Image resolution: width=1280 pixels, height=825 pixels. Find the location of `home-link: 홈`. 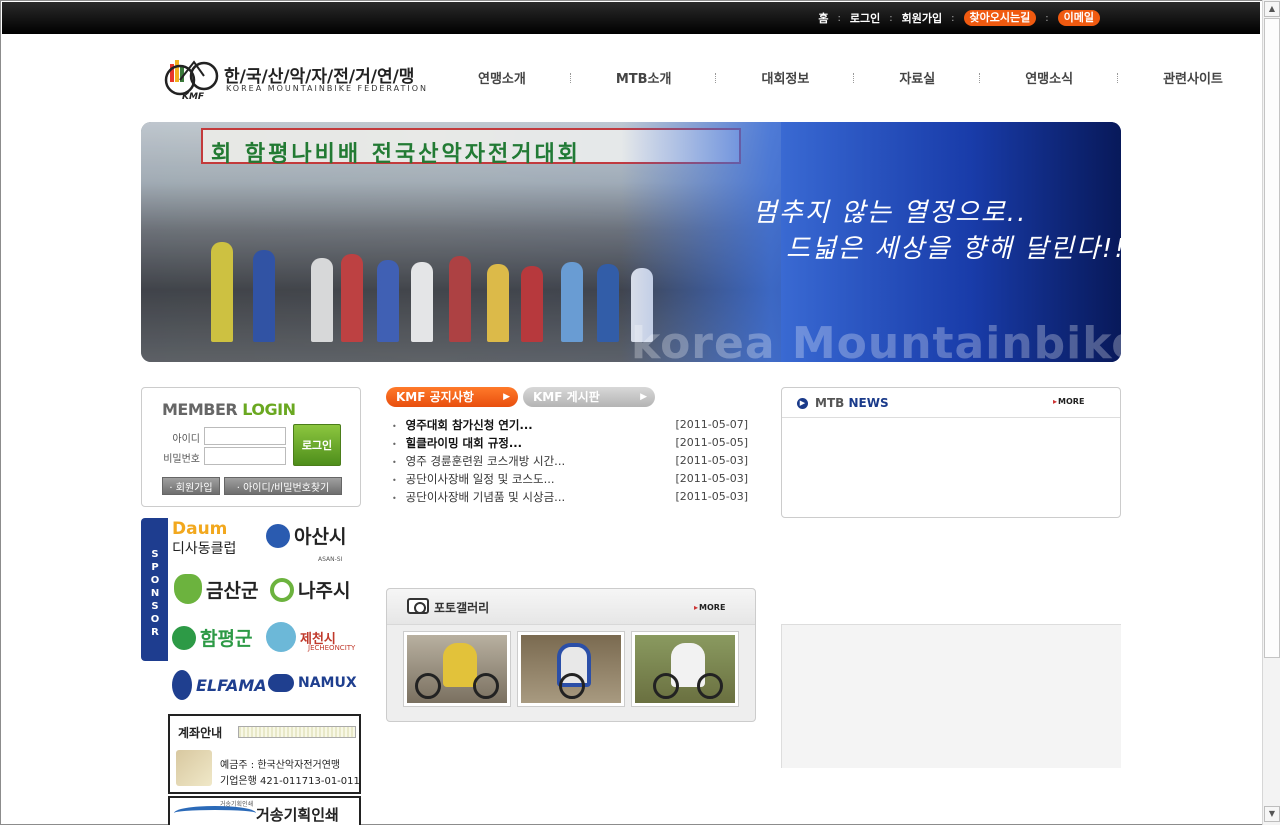

home-link: 홈 is located at coordinates (823, 18).